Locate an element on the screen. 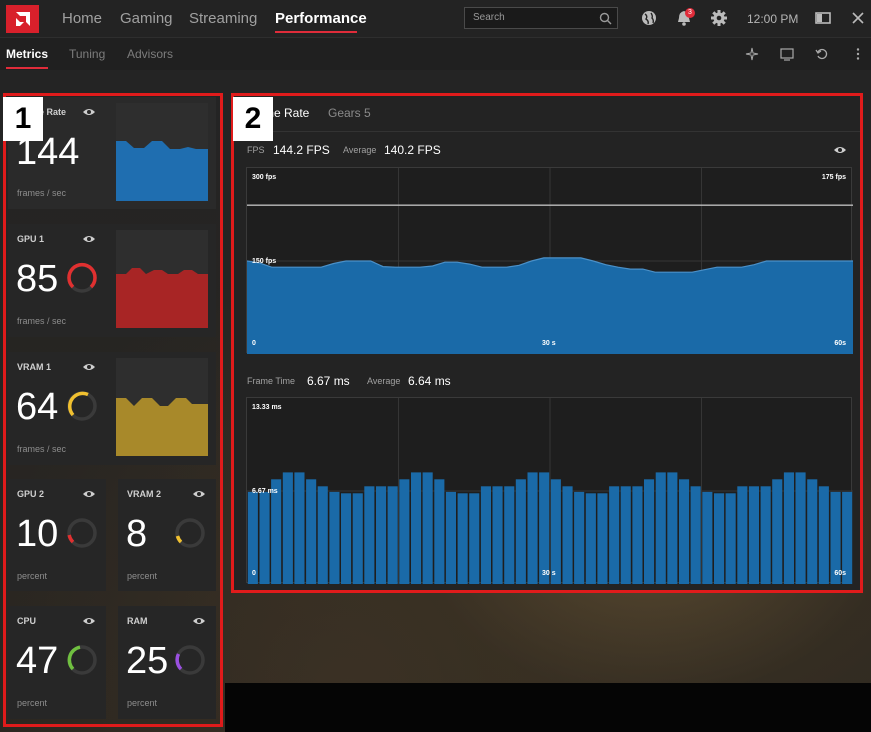 The height and width of the screenshot is (732, 871). annotation-label-1: 1 is located at coordinates (23, 119).